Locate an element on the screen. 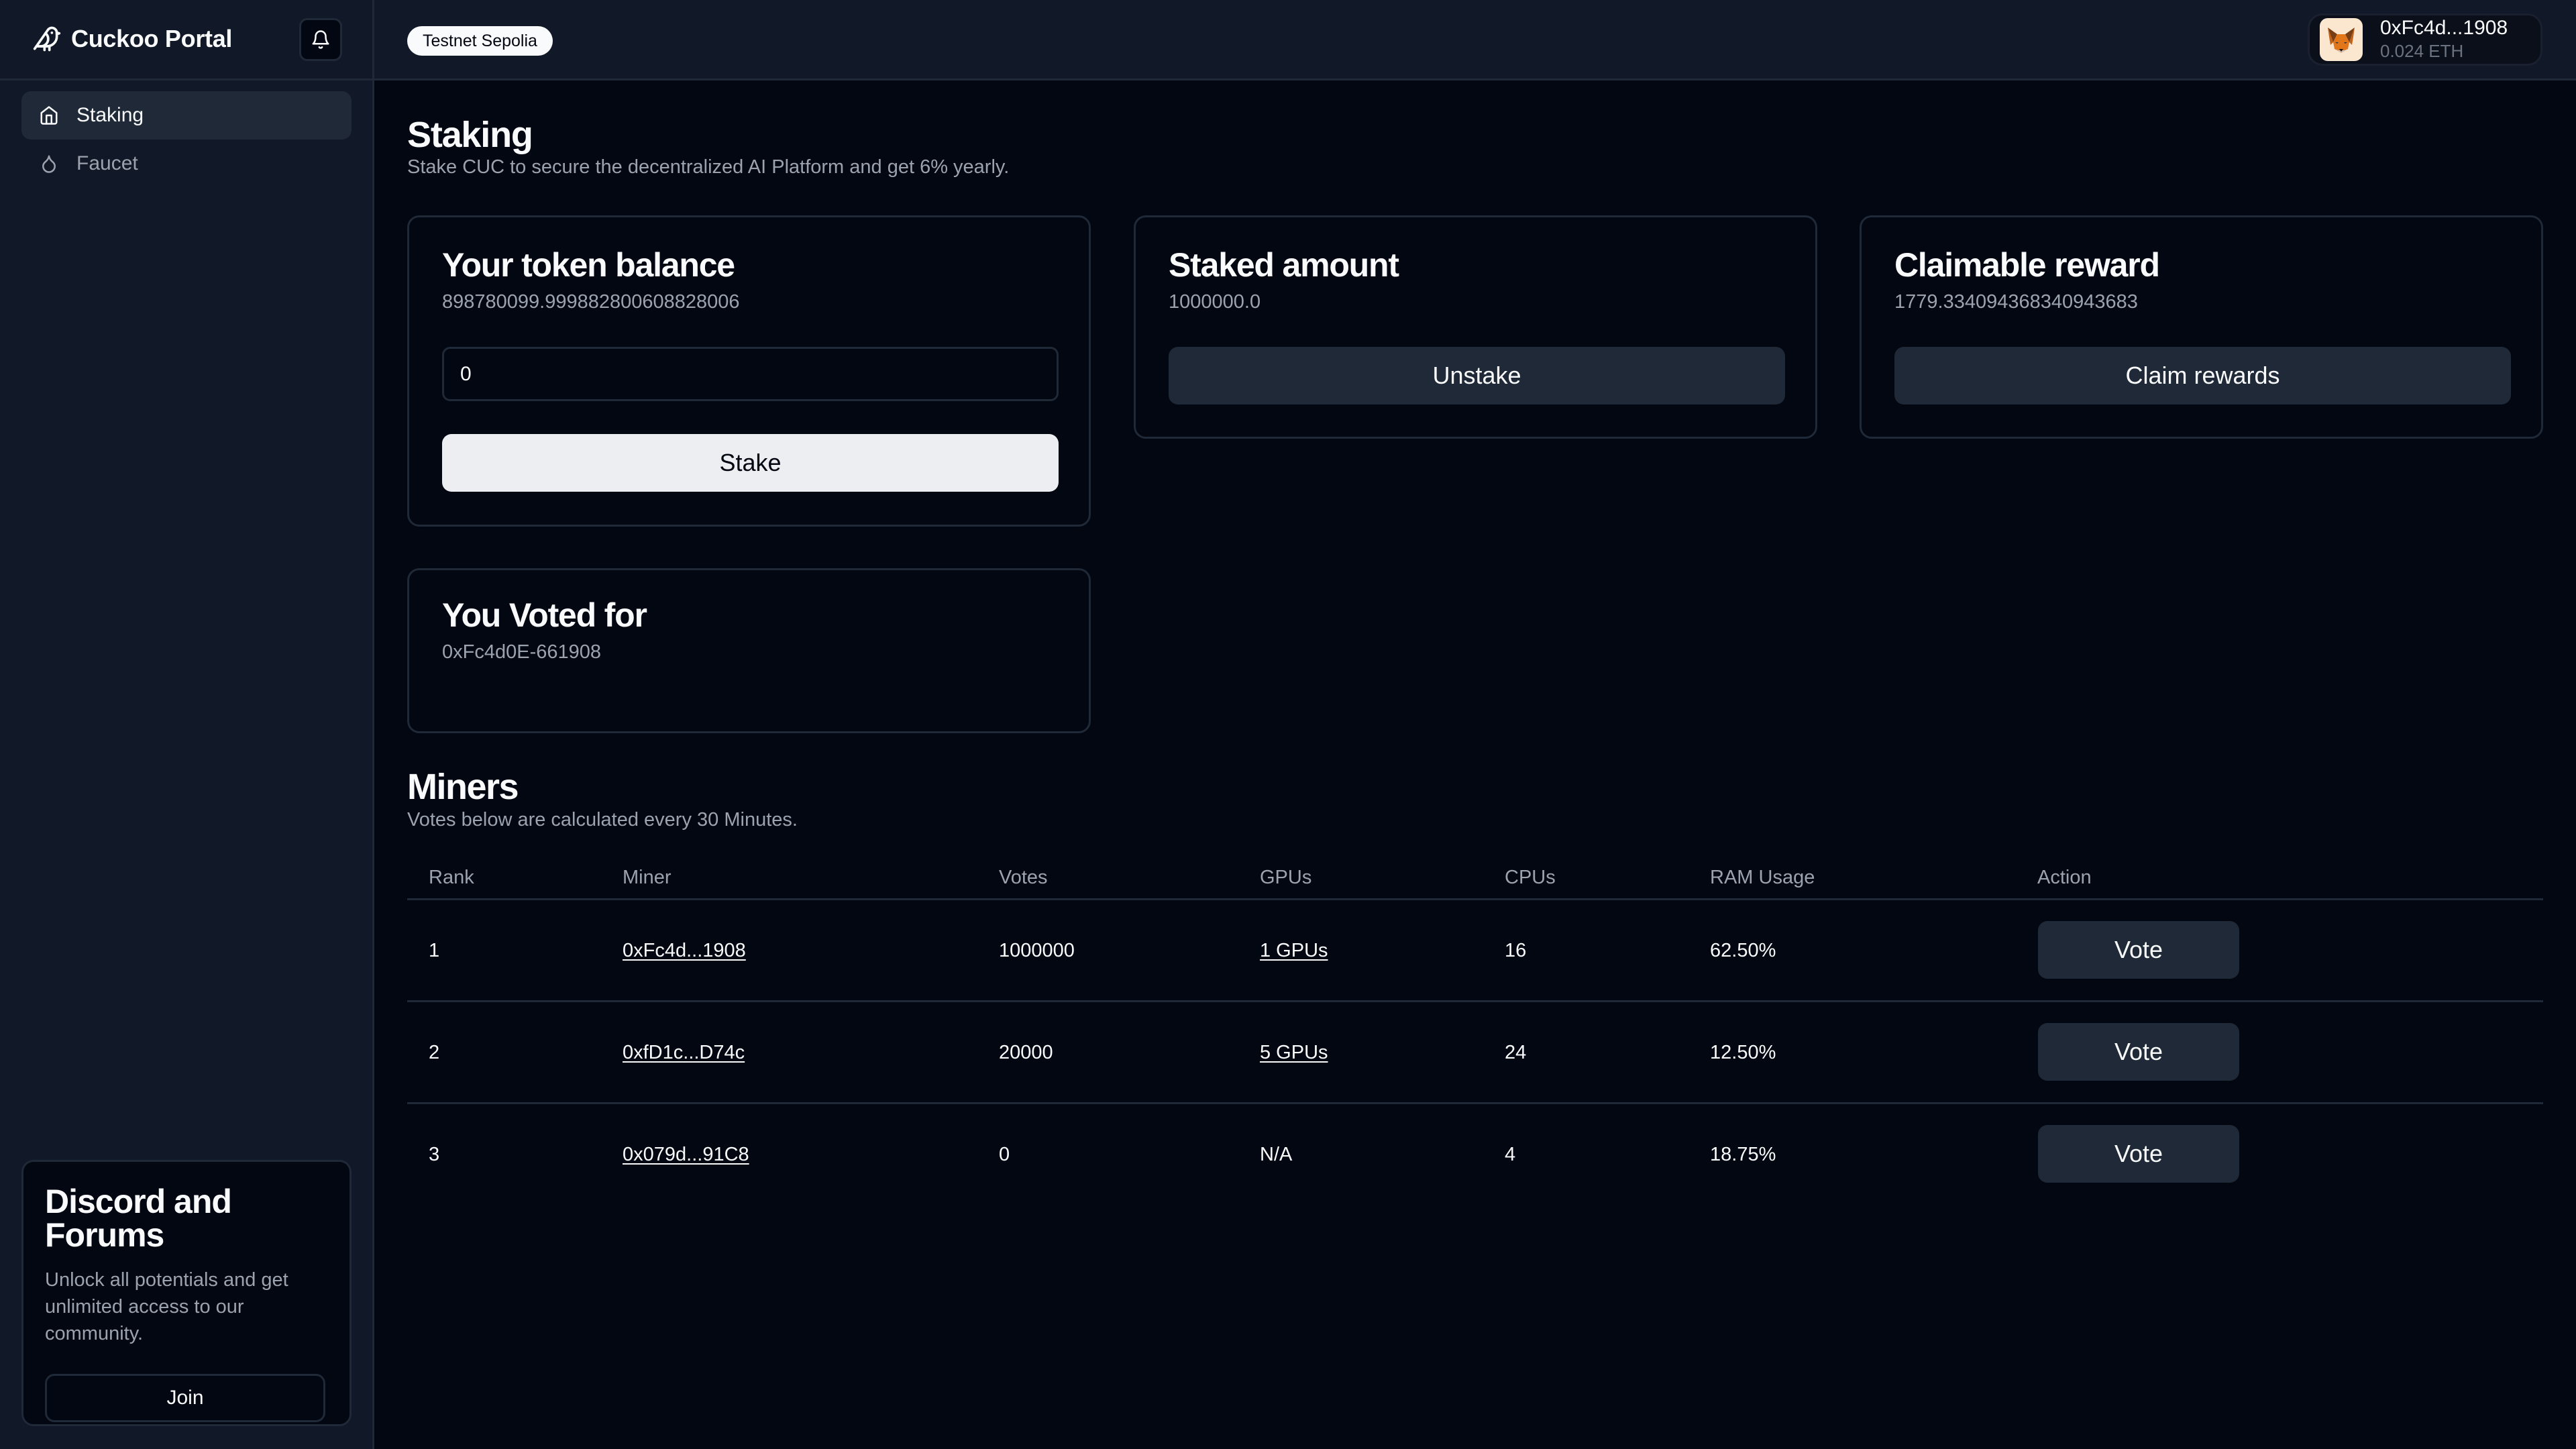 This screenshot has width=2576, height=1449. miner-address-link: 0x079d...91C8 is located at coordinates (686, 1154).